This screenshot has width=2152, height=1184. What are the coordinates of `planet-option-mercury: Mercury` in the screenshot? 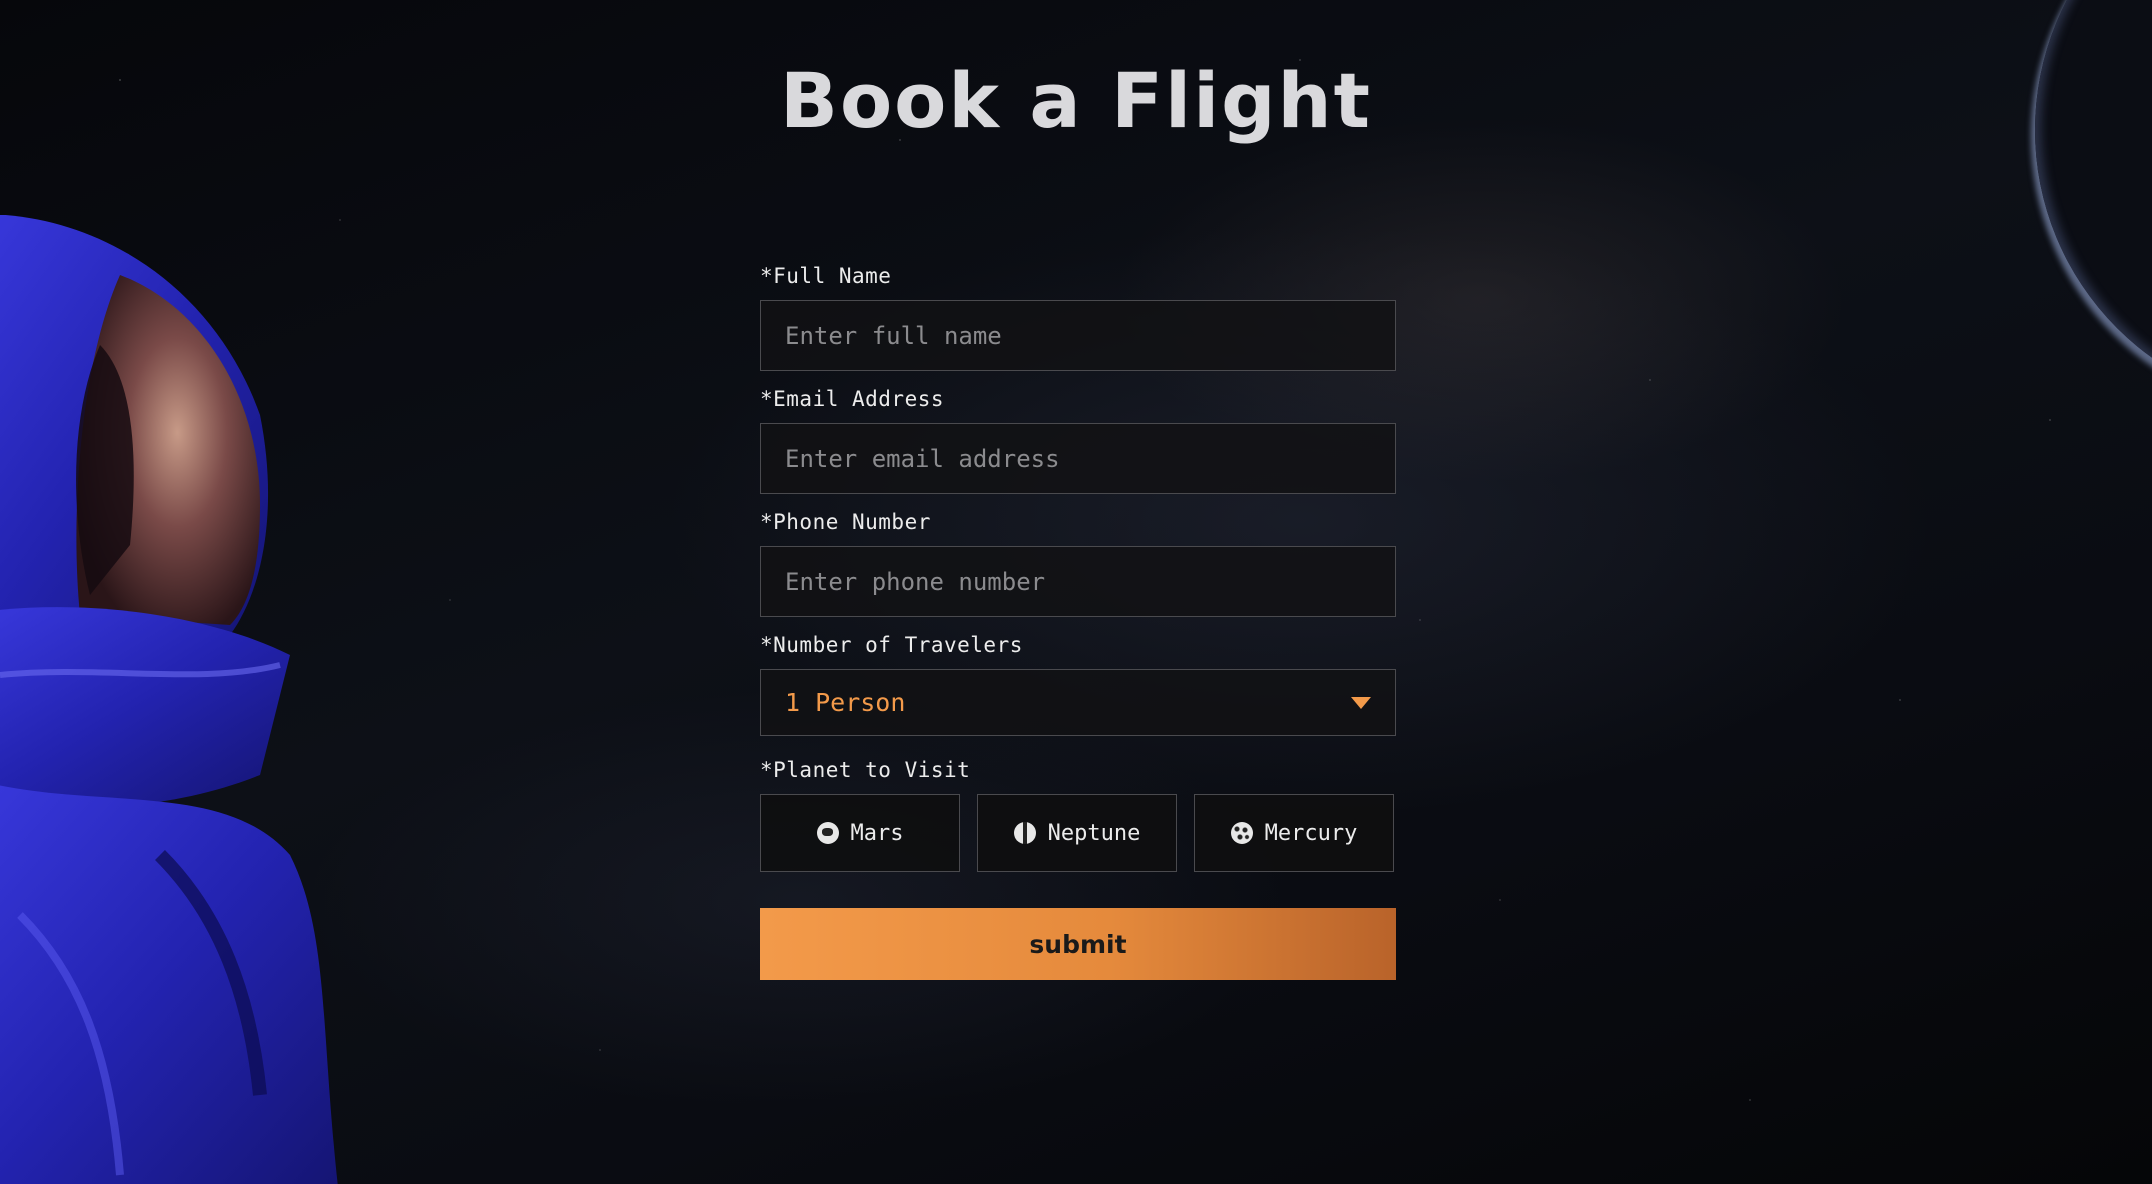 It's located at (1294, 833).